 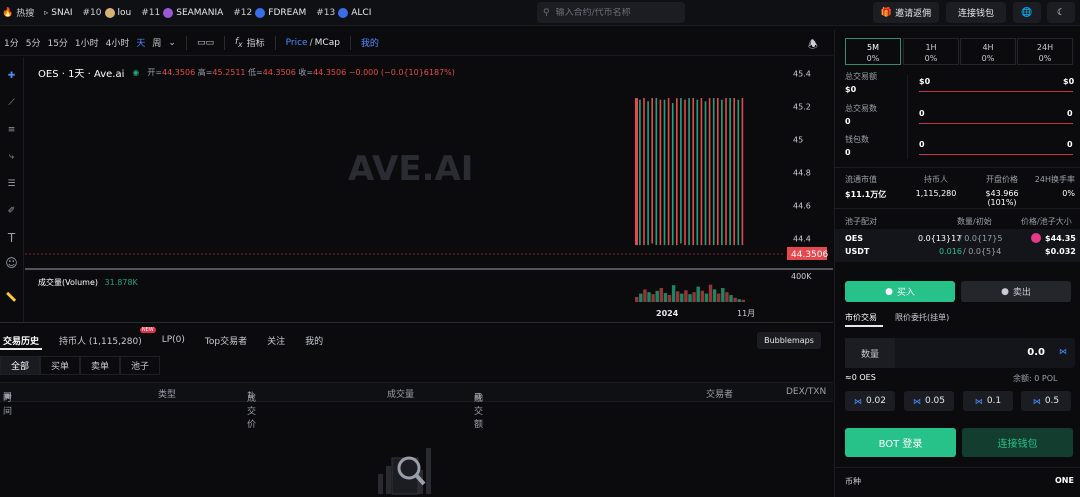 I want to click on bubblemaps-button: Bubblemaps, so click(x=789, y=340).